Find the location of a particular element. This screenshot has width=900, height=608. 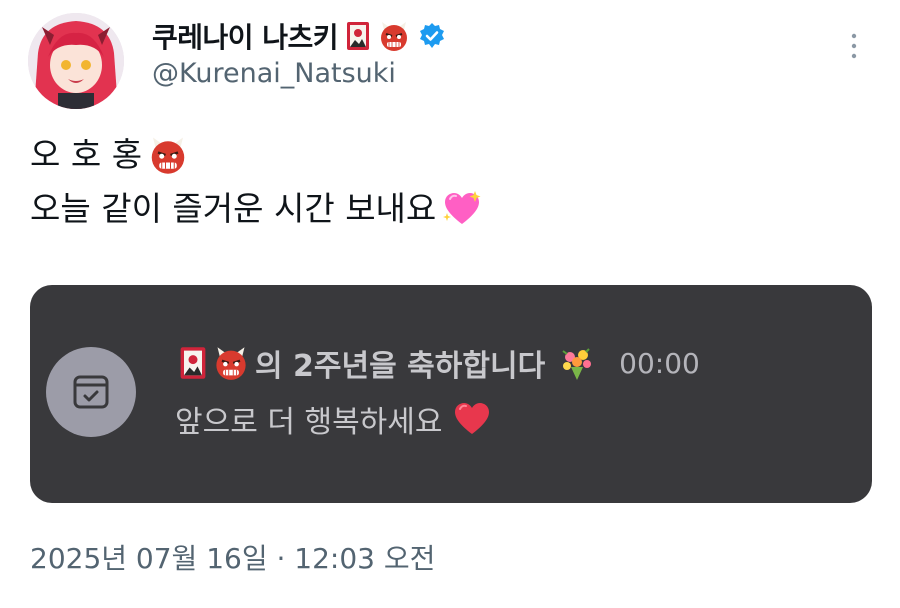

display-name: 쿠레나이 나츠키 is located at coordinates (245, 36).